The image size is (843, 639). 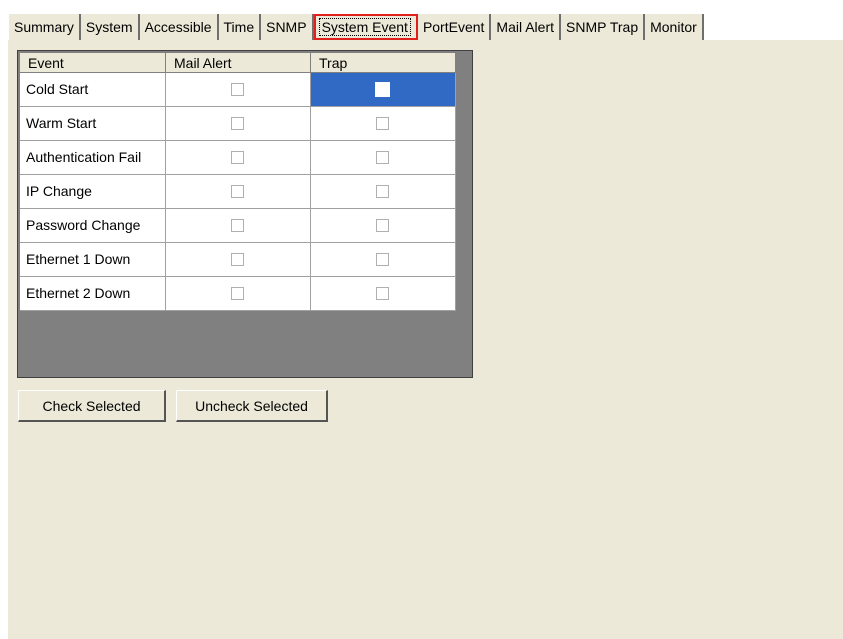 I want to click on tab-system: System, so click(x=110, y=27).